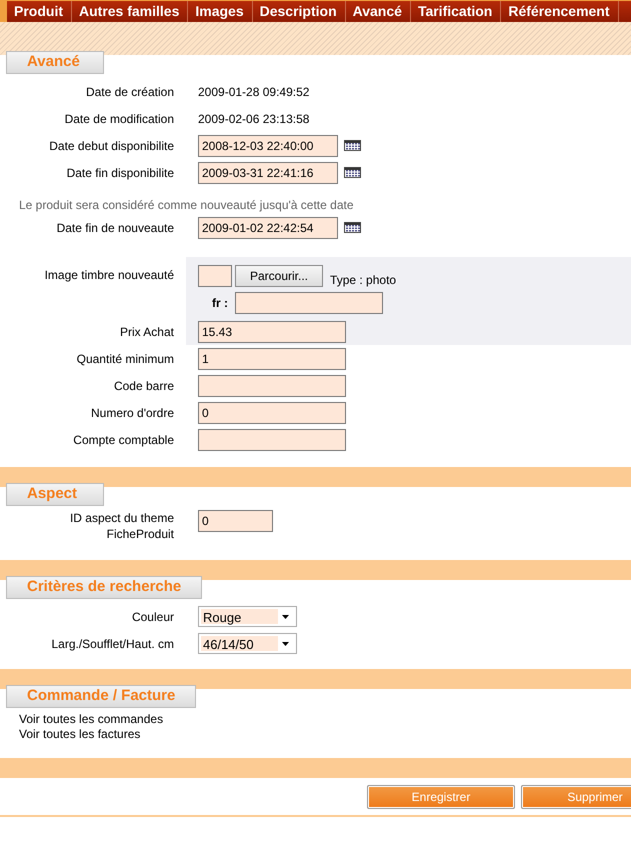 This screenshot has height=842, width=631. Describe the element at coordinates (55, 62) in the screenshot. I see `section-header: Avancé` at that location.